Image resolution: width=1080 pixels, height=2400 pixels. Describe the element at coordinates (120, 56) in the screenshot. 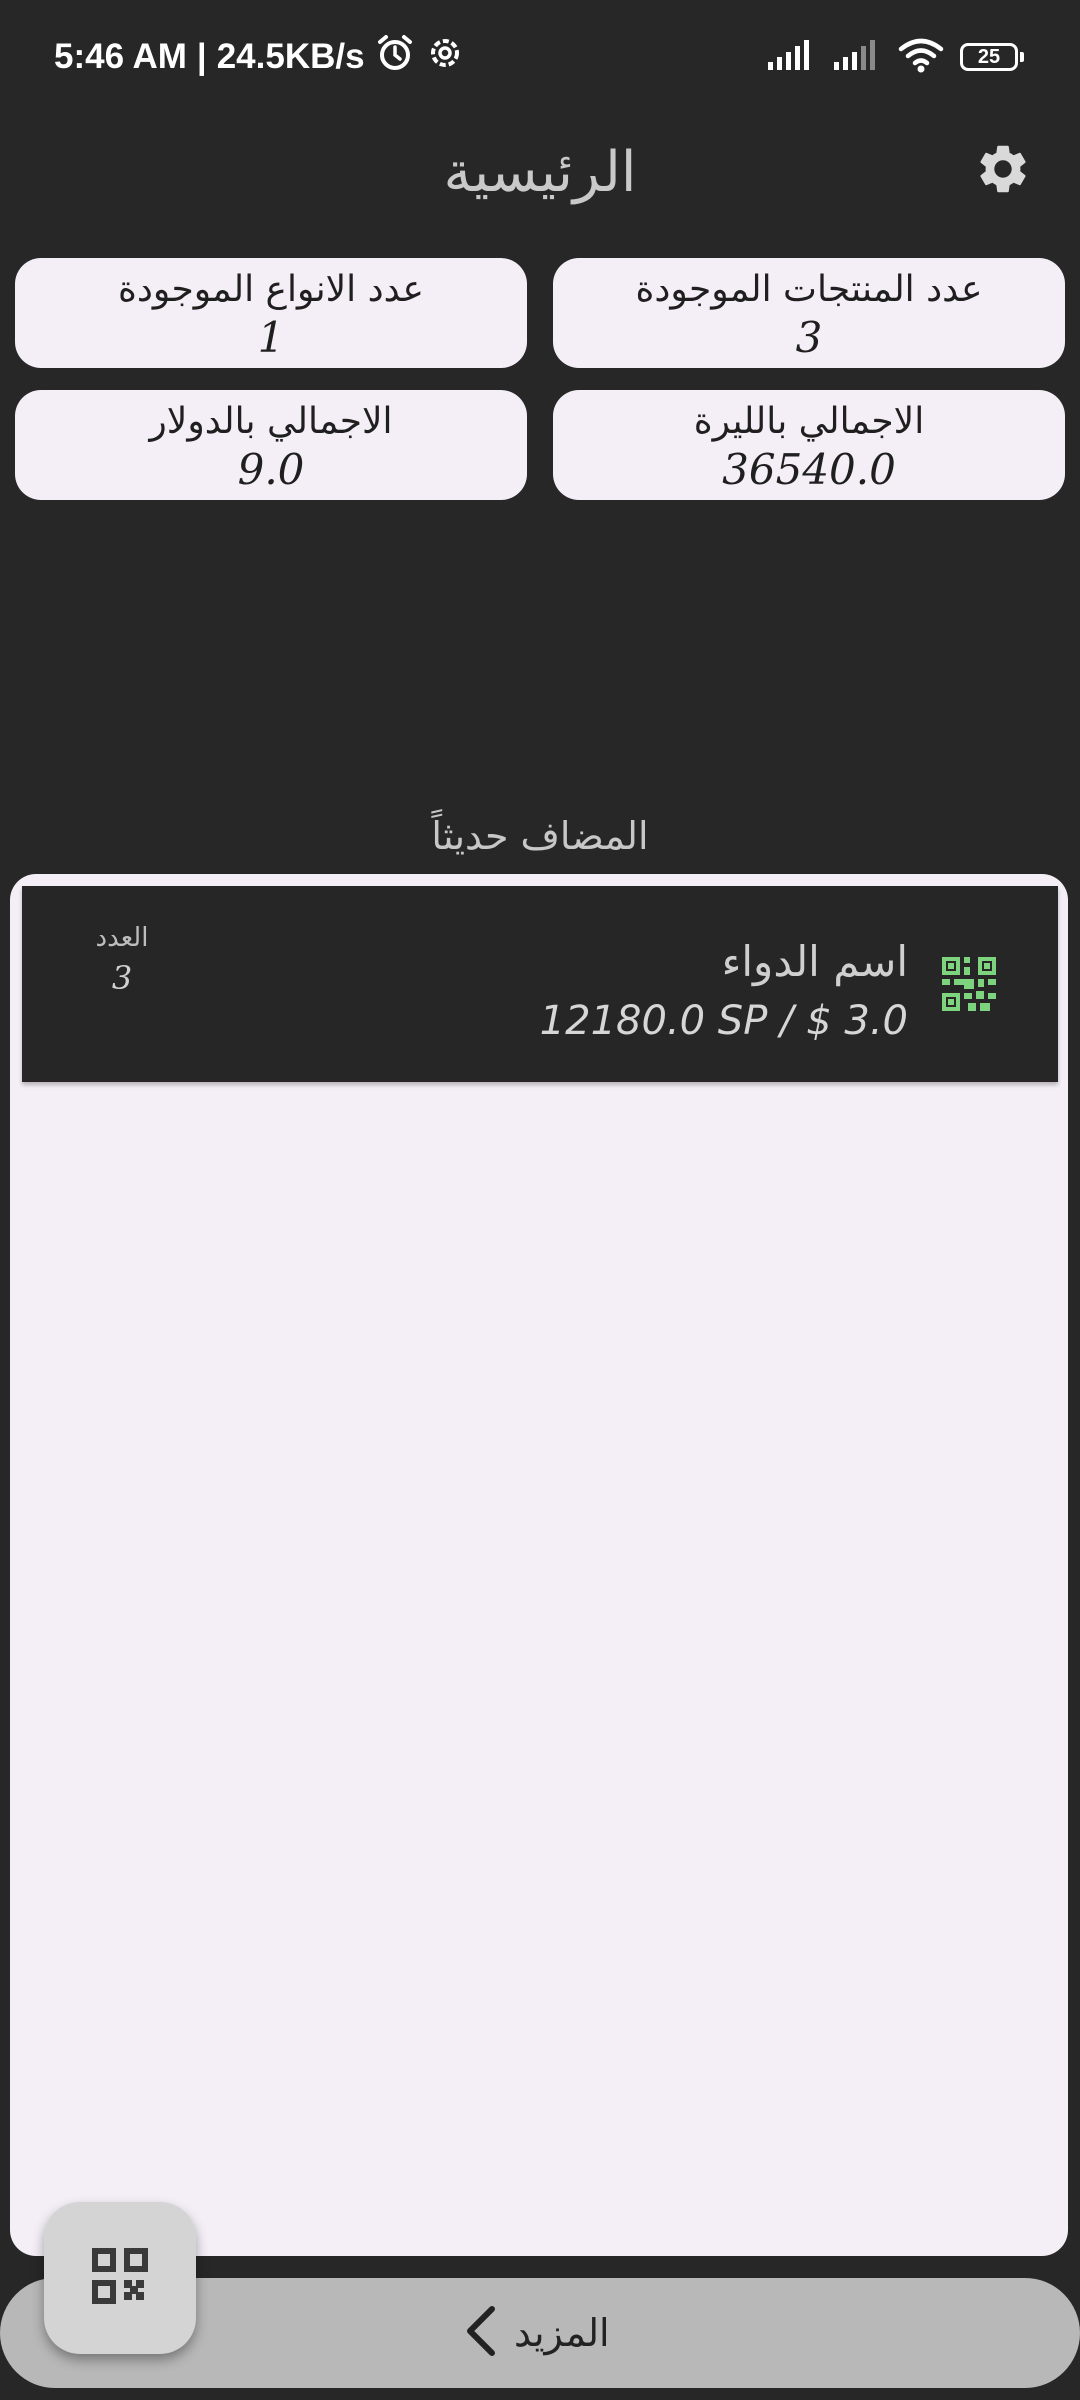

I see `status-time: 5:46 AM` at that location.